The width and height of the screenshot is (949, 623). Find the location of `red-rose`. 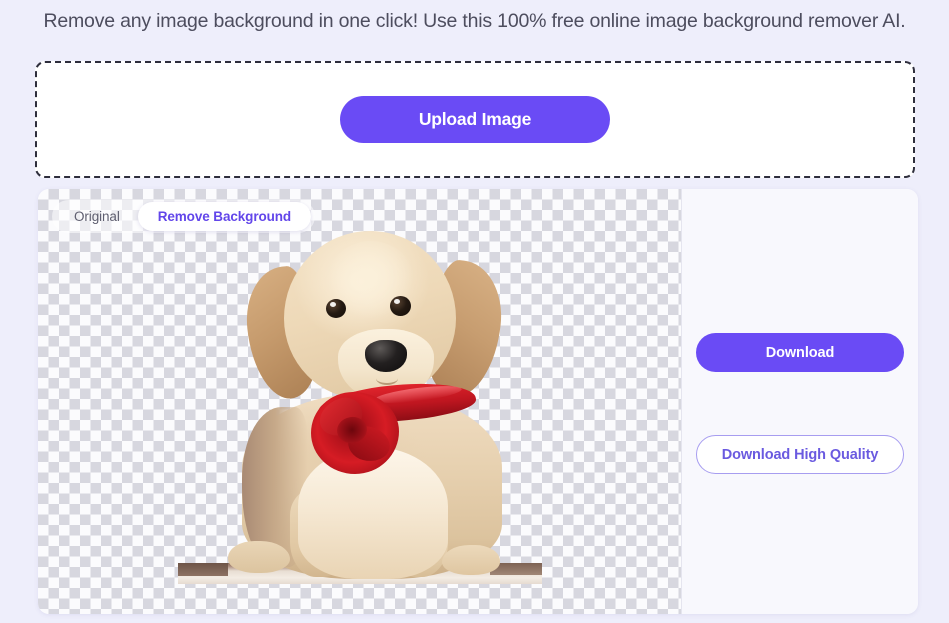

red-rose is located at coordinates (355, 433).